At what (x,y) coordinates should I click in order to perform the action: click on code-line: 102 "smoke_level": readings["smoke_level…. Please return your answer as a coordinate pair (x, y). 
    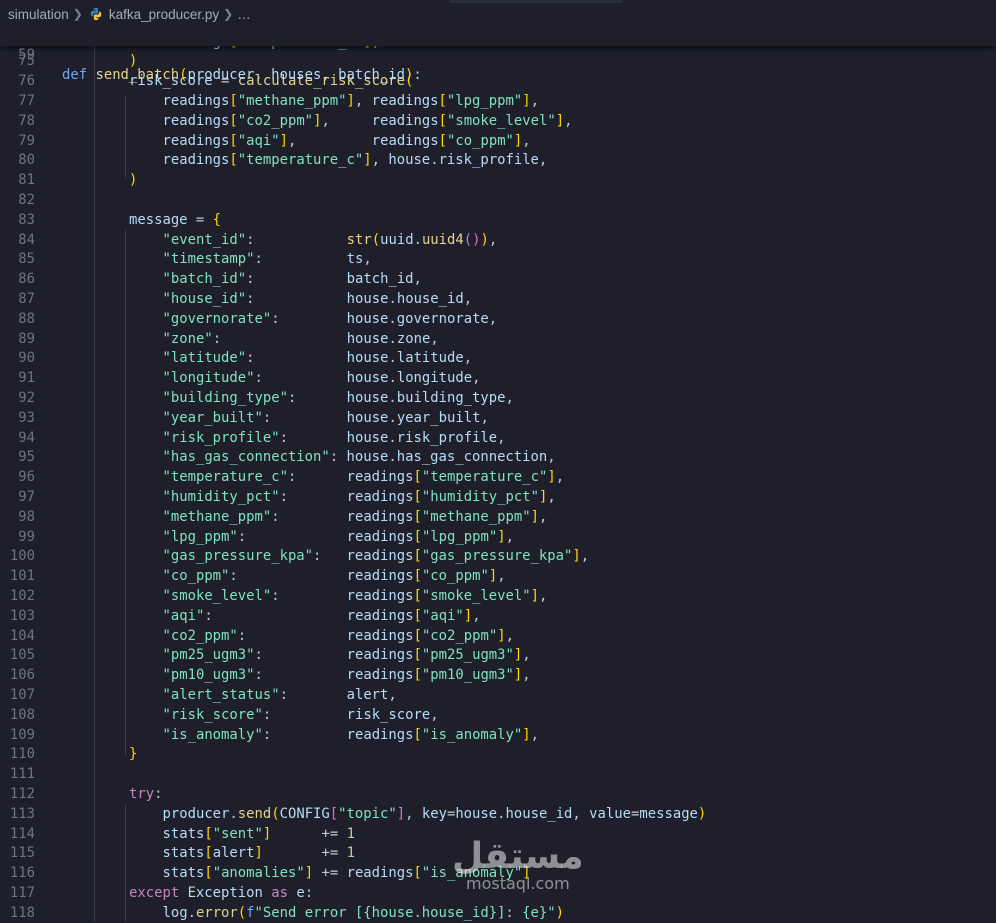
    Looking at the image, I should click on (498, 597).